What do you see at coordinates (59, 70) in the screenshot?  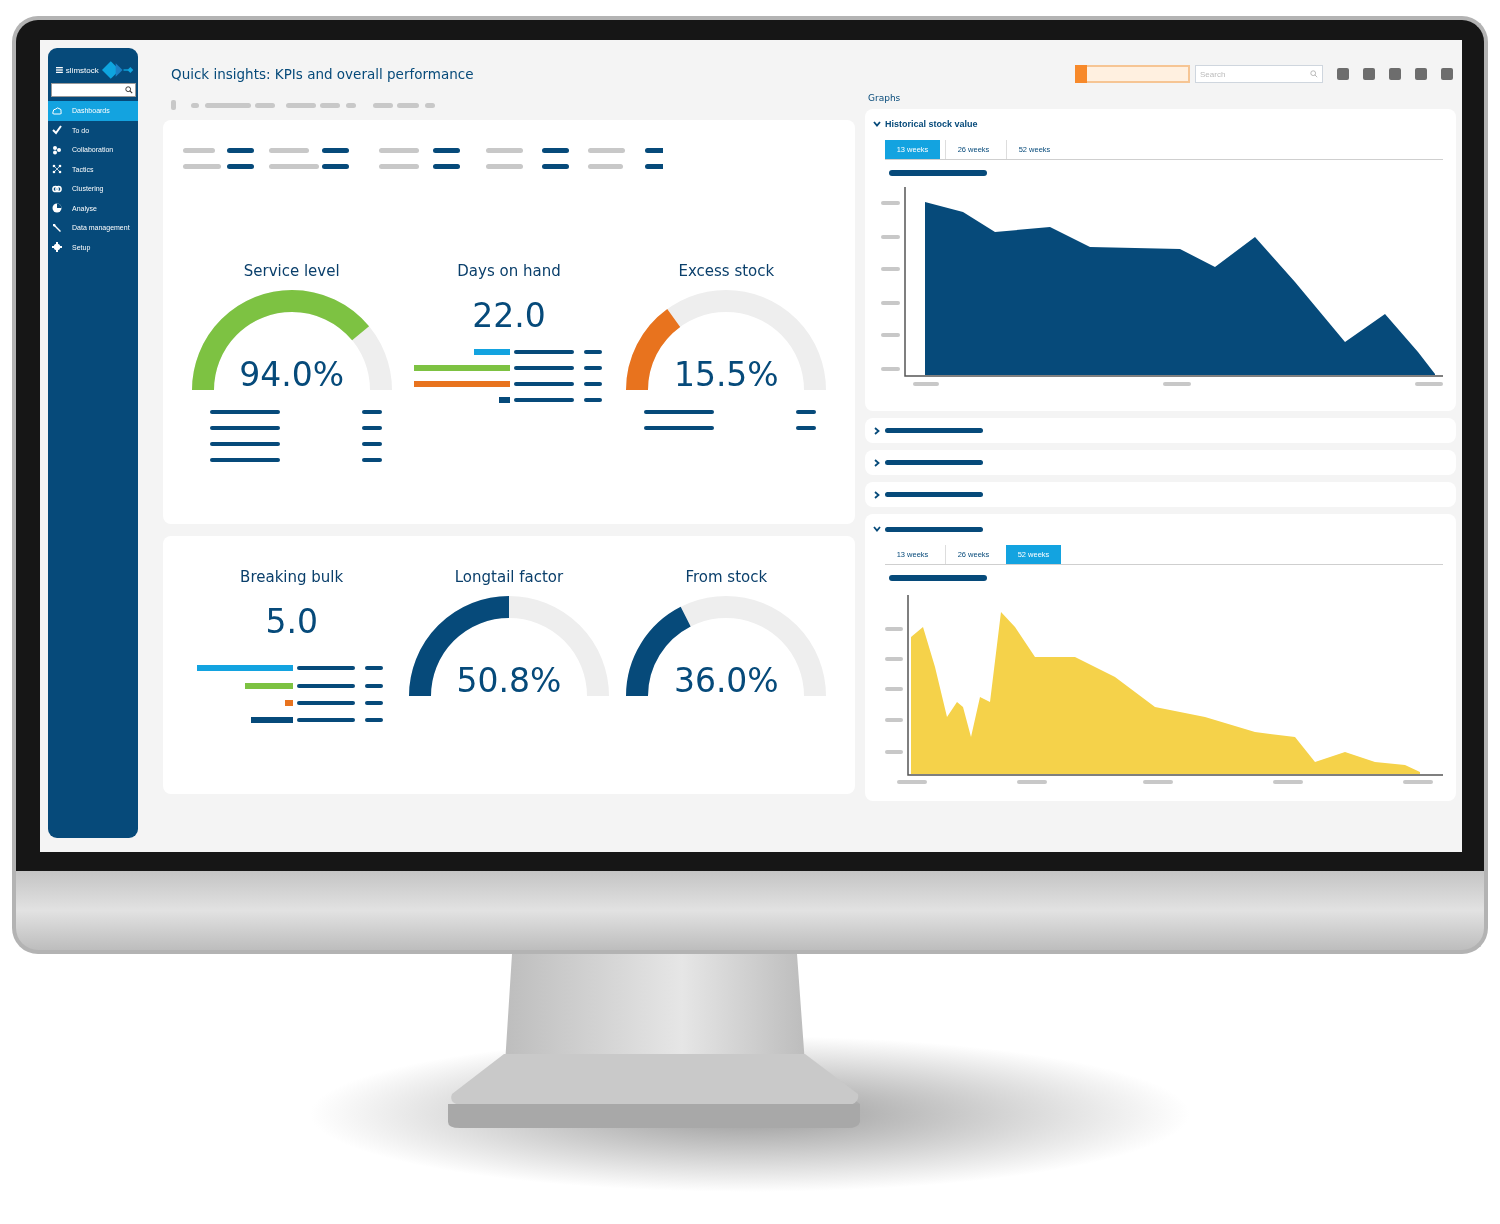 I see `menu-icon` at bounding box center [59, 70].